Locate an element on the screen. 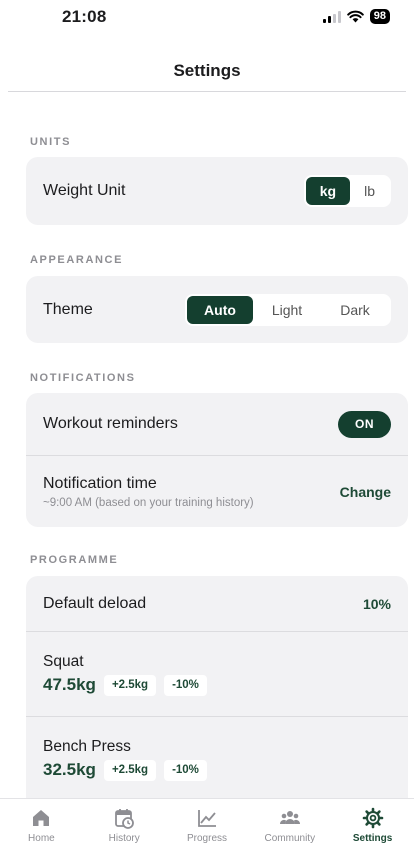 The width and height of the screenshot is (414, 849). tab-bar: Home History Progress Community Settings is located at coordinates (207, 823).